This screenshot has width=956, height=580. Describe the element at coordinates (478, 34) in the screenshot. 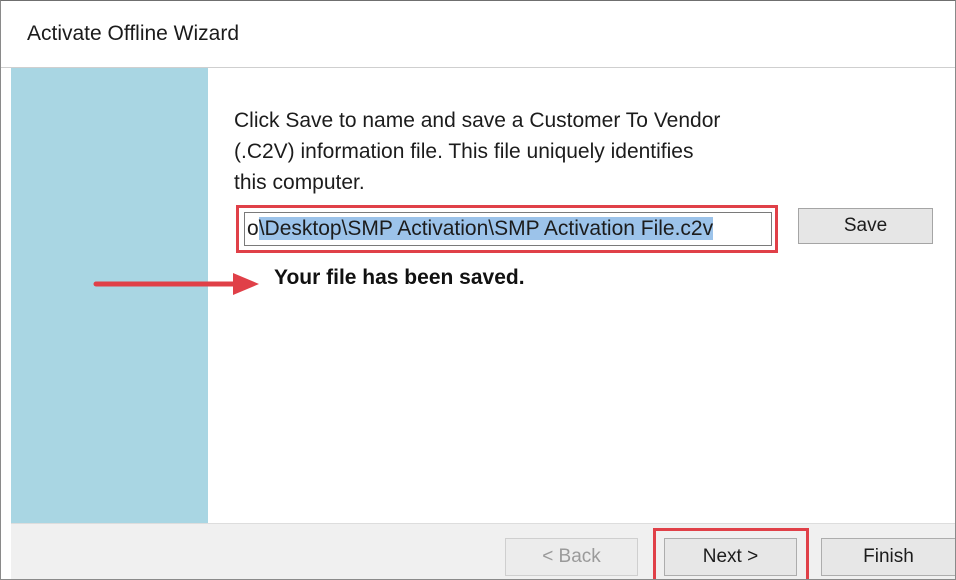

I see `title-bar: Activate Offline Wizard` at that location.